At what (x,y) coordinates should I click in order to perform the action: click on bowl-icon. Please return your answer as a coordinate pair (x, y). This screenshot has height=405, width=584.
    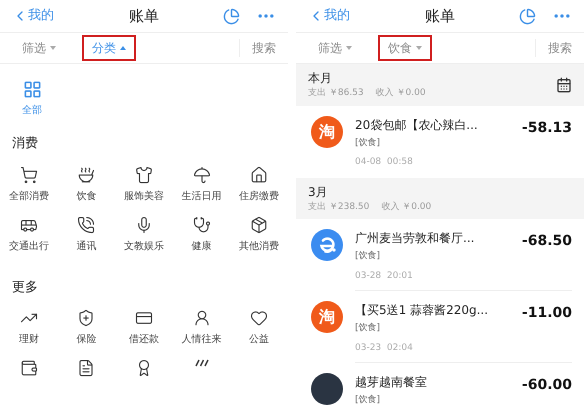
    Looking at the image, I should click on (86, 175).